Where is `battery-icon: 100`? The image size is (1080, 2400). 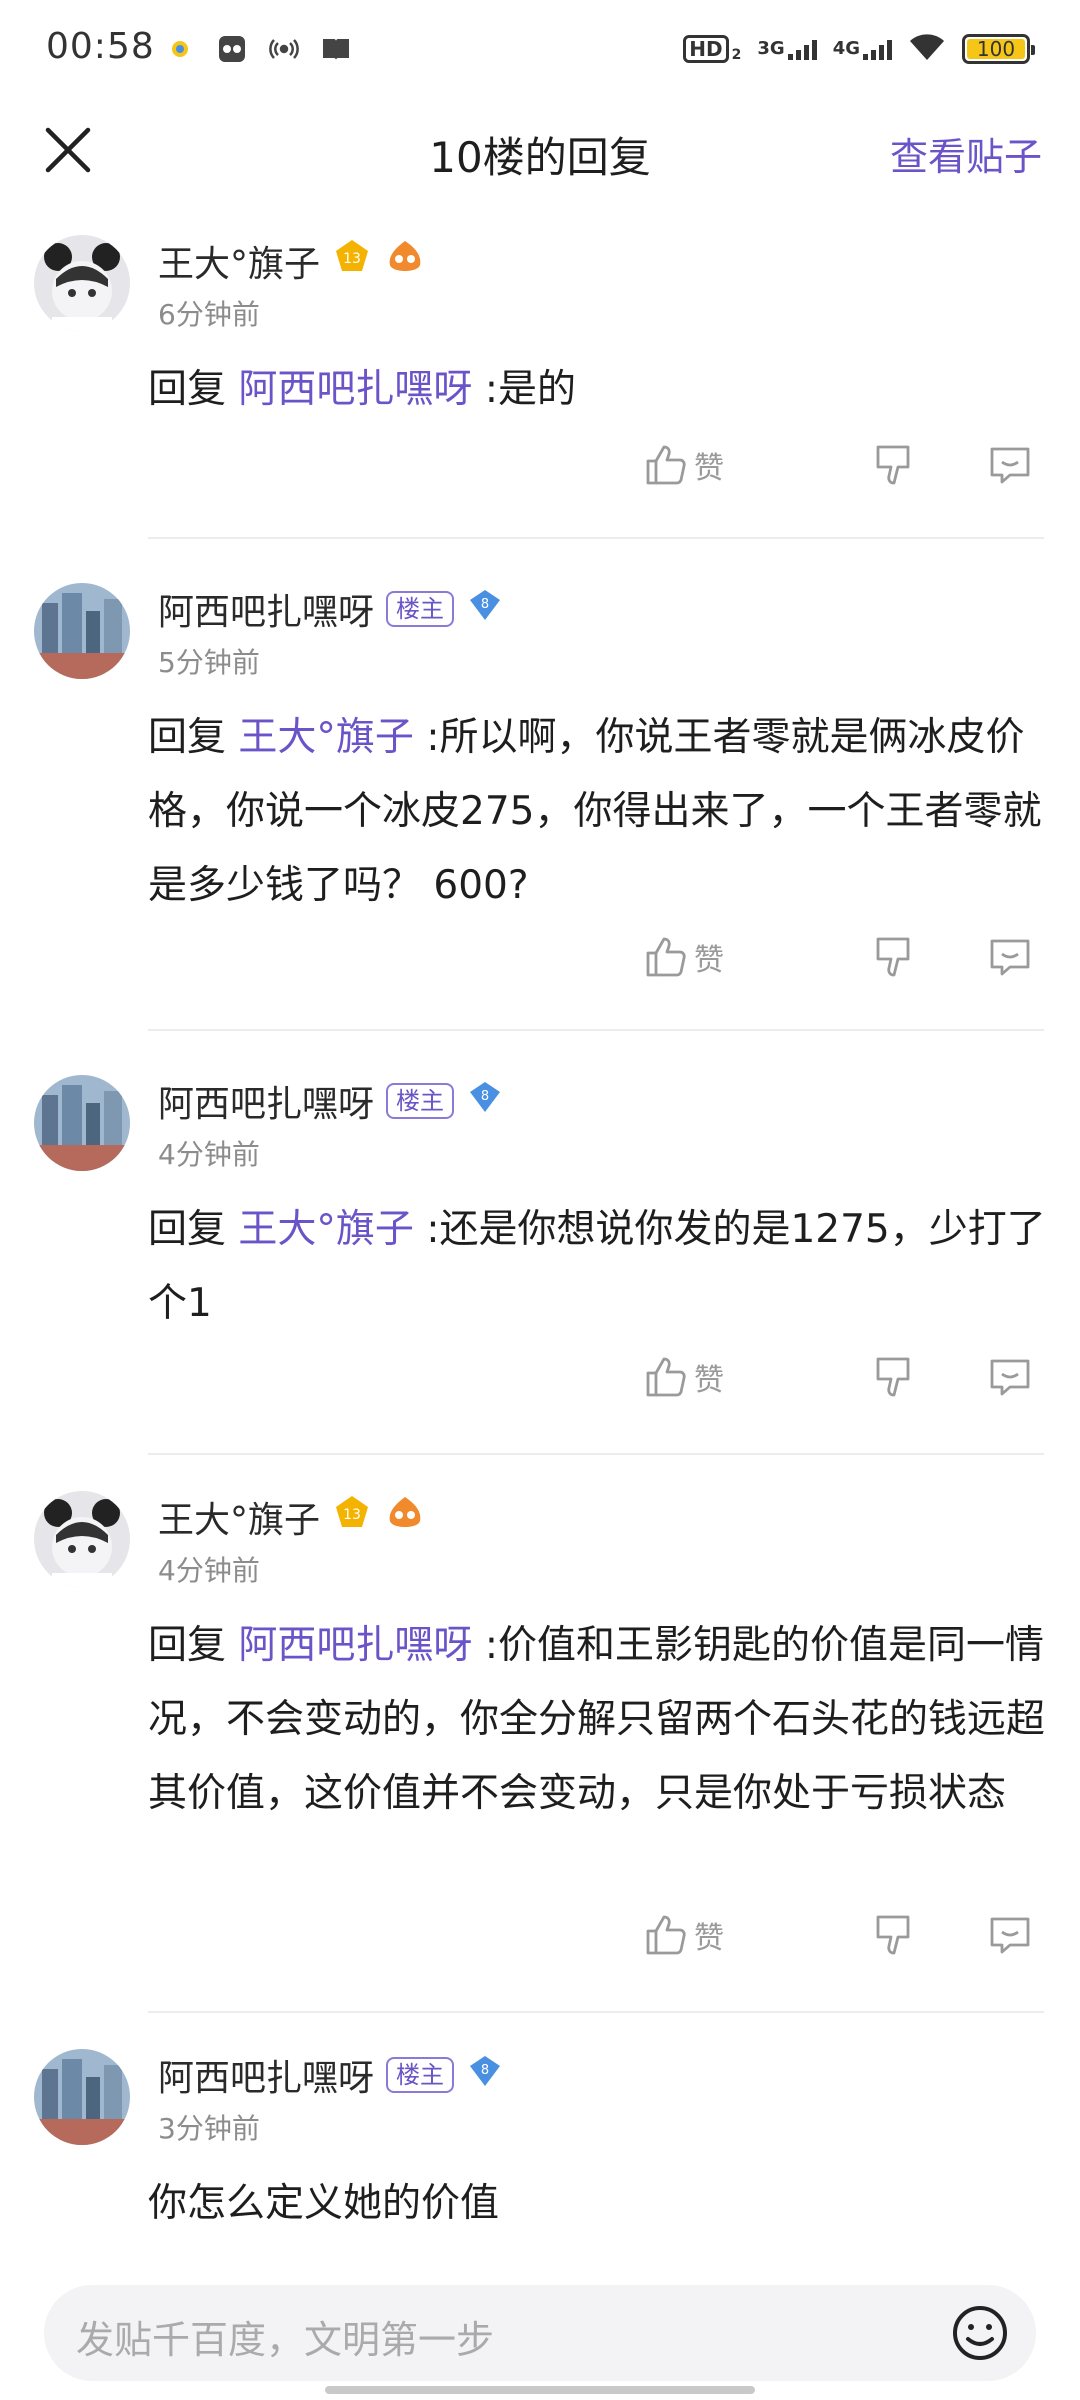 battery-icon: 100 is located at coordinates (998, 49).